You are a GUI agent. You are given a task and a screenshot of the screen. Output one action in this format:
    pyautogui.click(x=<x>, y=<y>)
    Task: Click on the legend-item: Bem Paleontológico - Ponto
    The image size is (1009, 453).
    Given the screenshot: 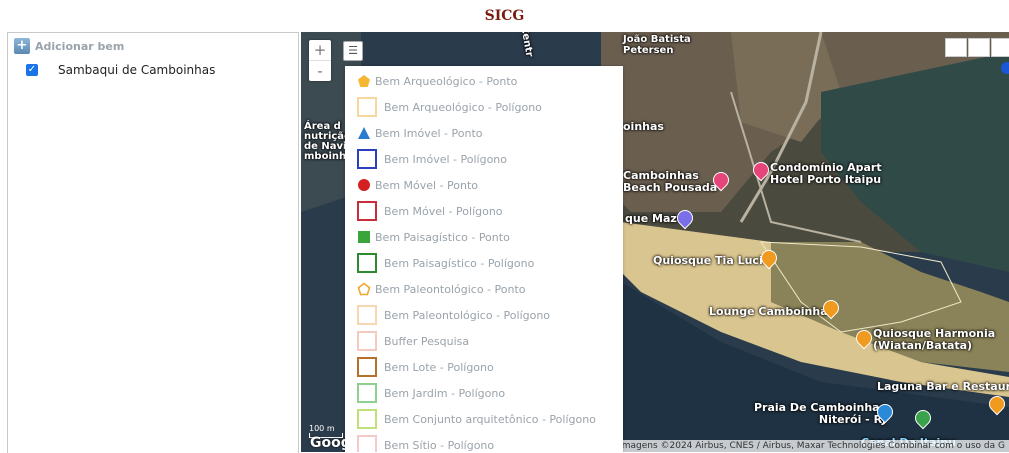 What is the action you would take?
    pyautogui.click(x=441, y=289)
    